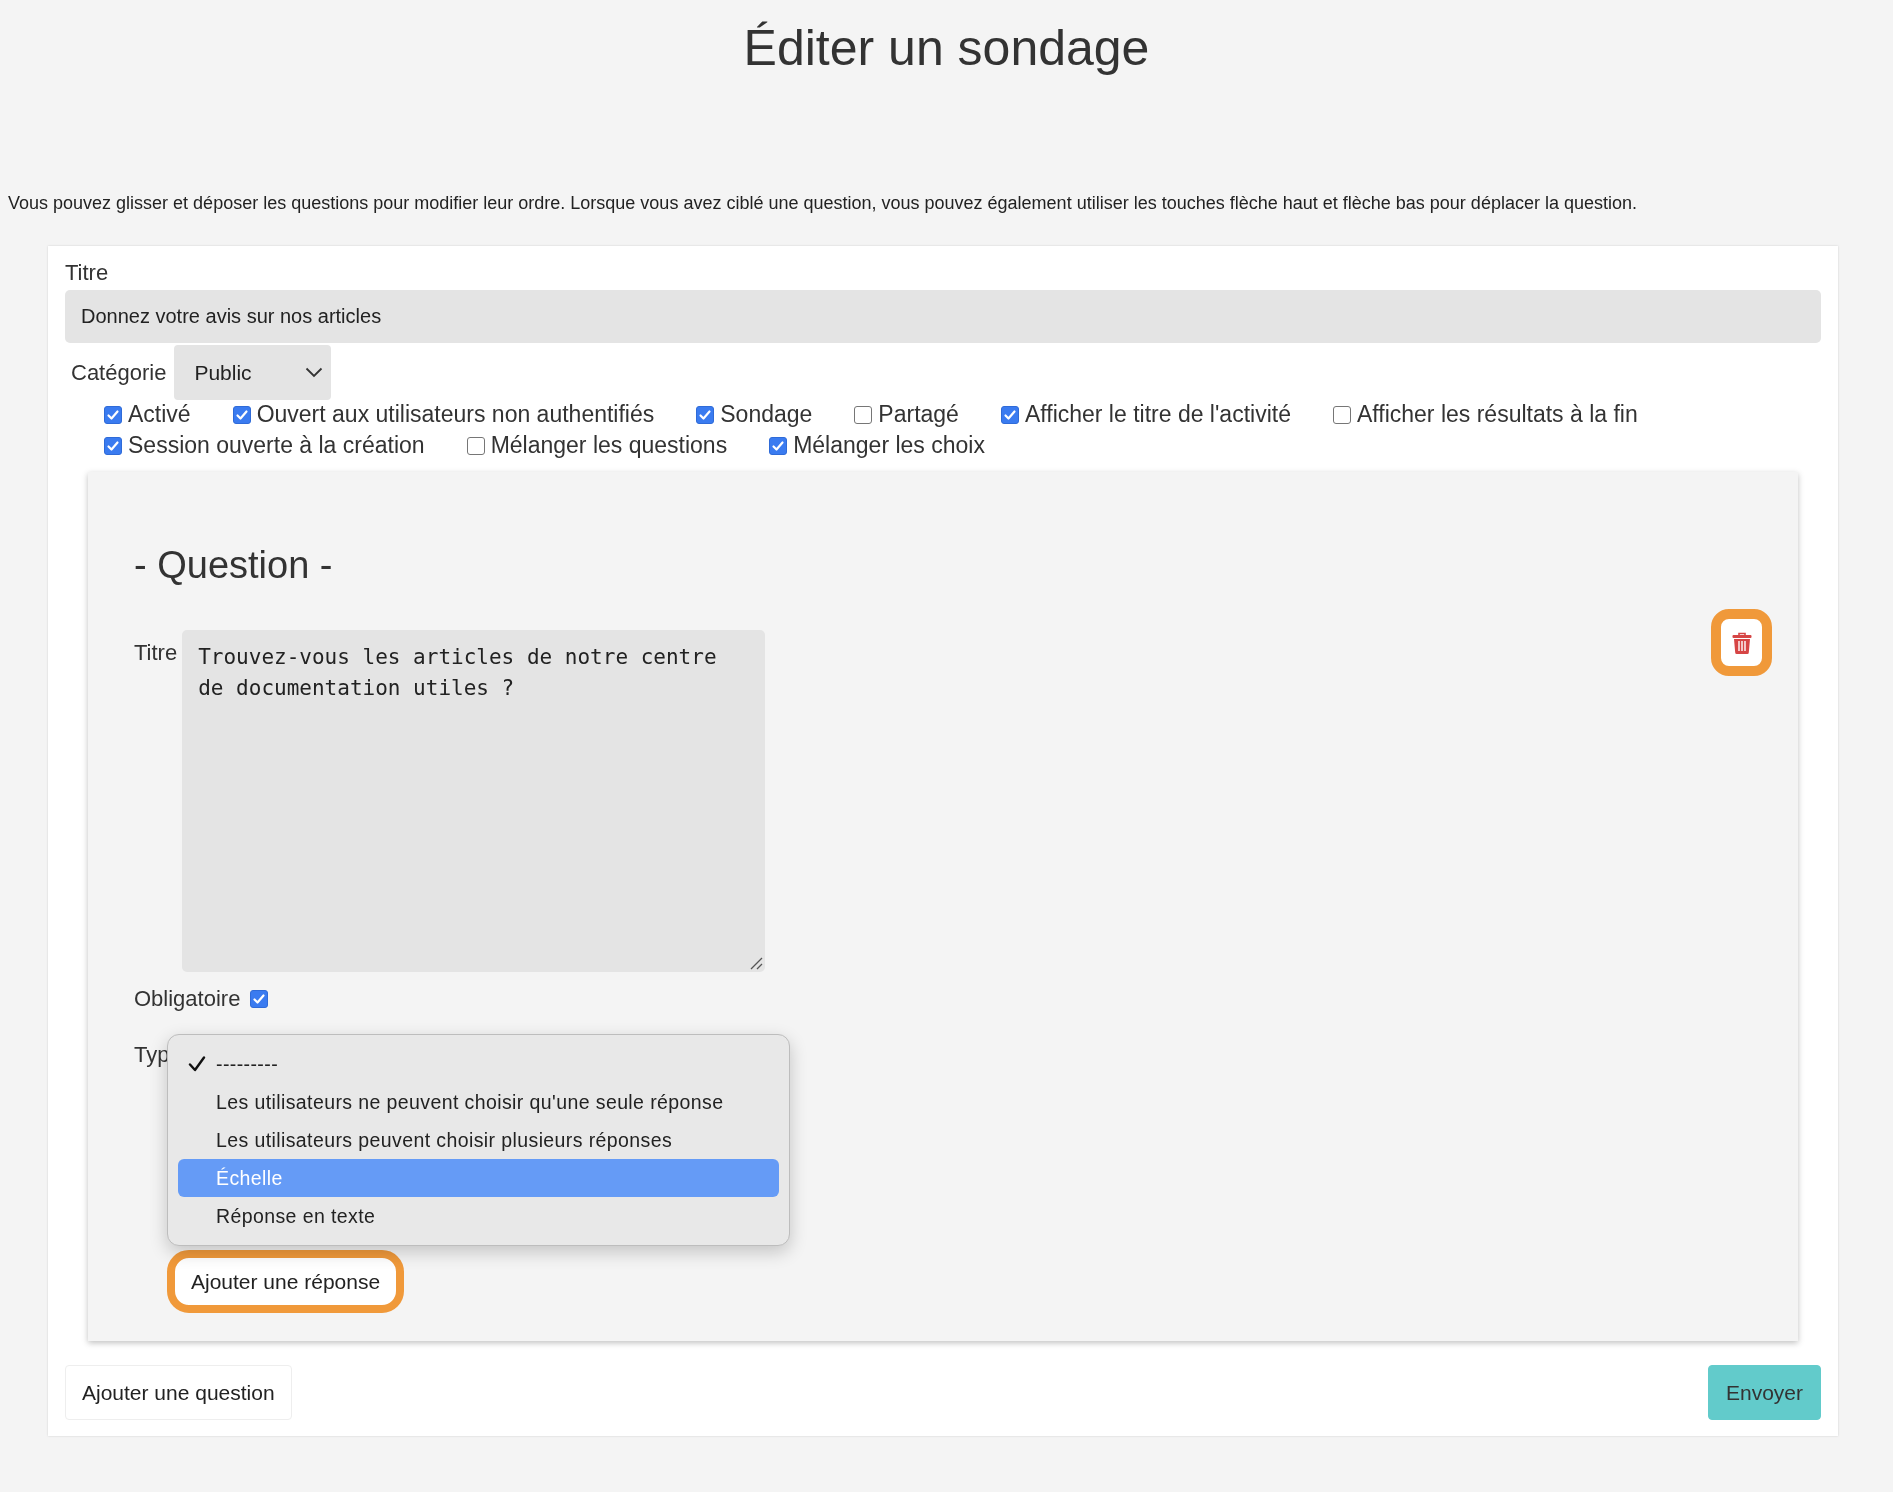 The width and height of the screenshot is (1893, 1492). I want to click on option-label: Afficher les résultats à la fin, so click(1497, 414).